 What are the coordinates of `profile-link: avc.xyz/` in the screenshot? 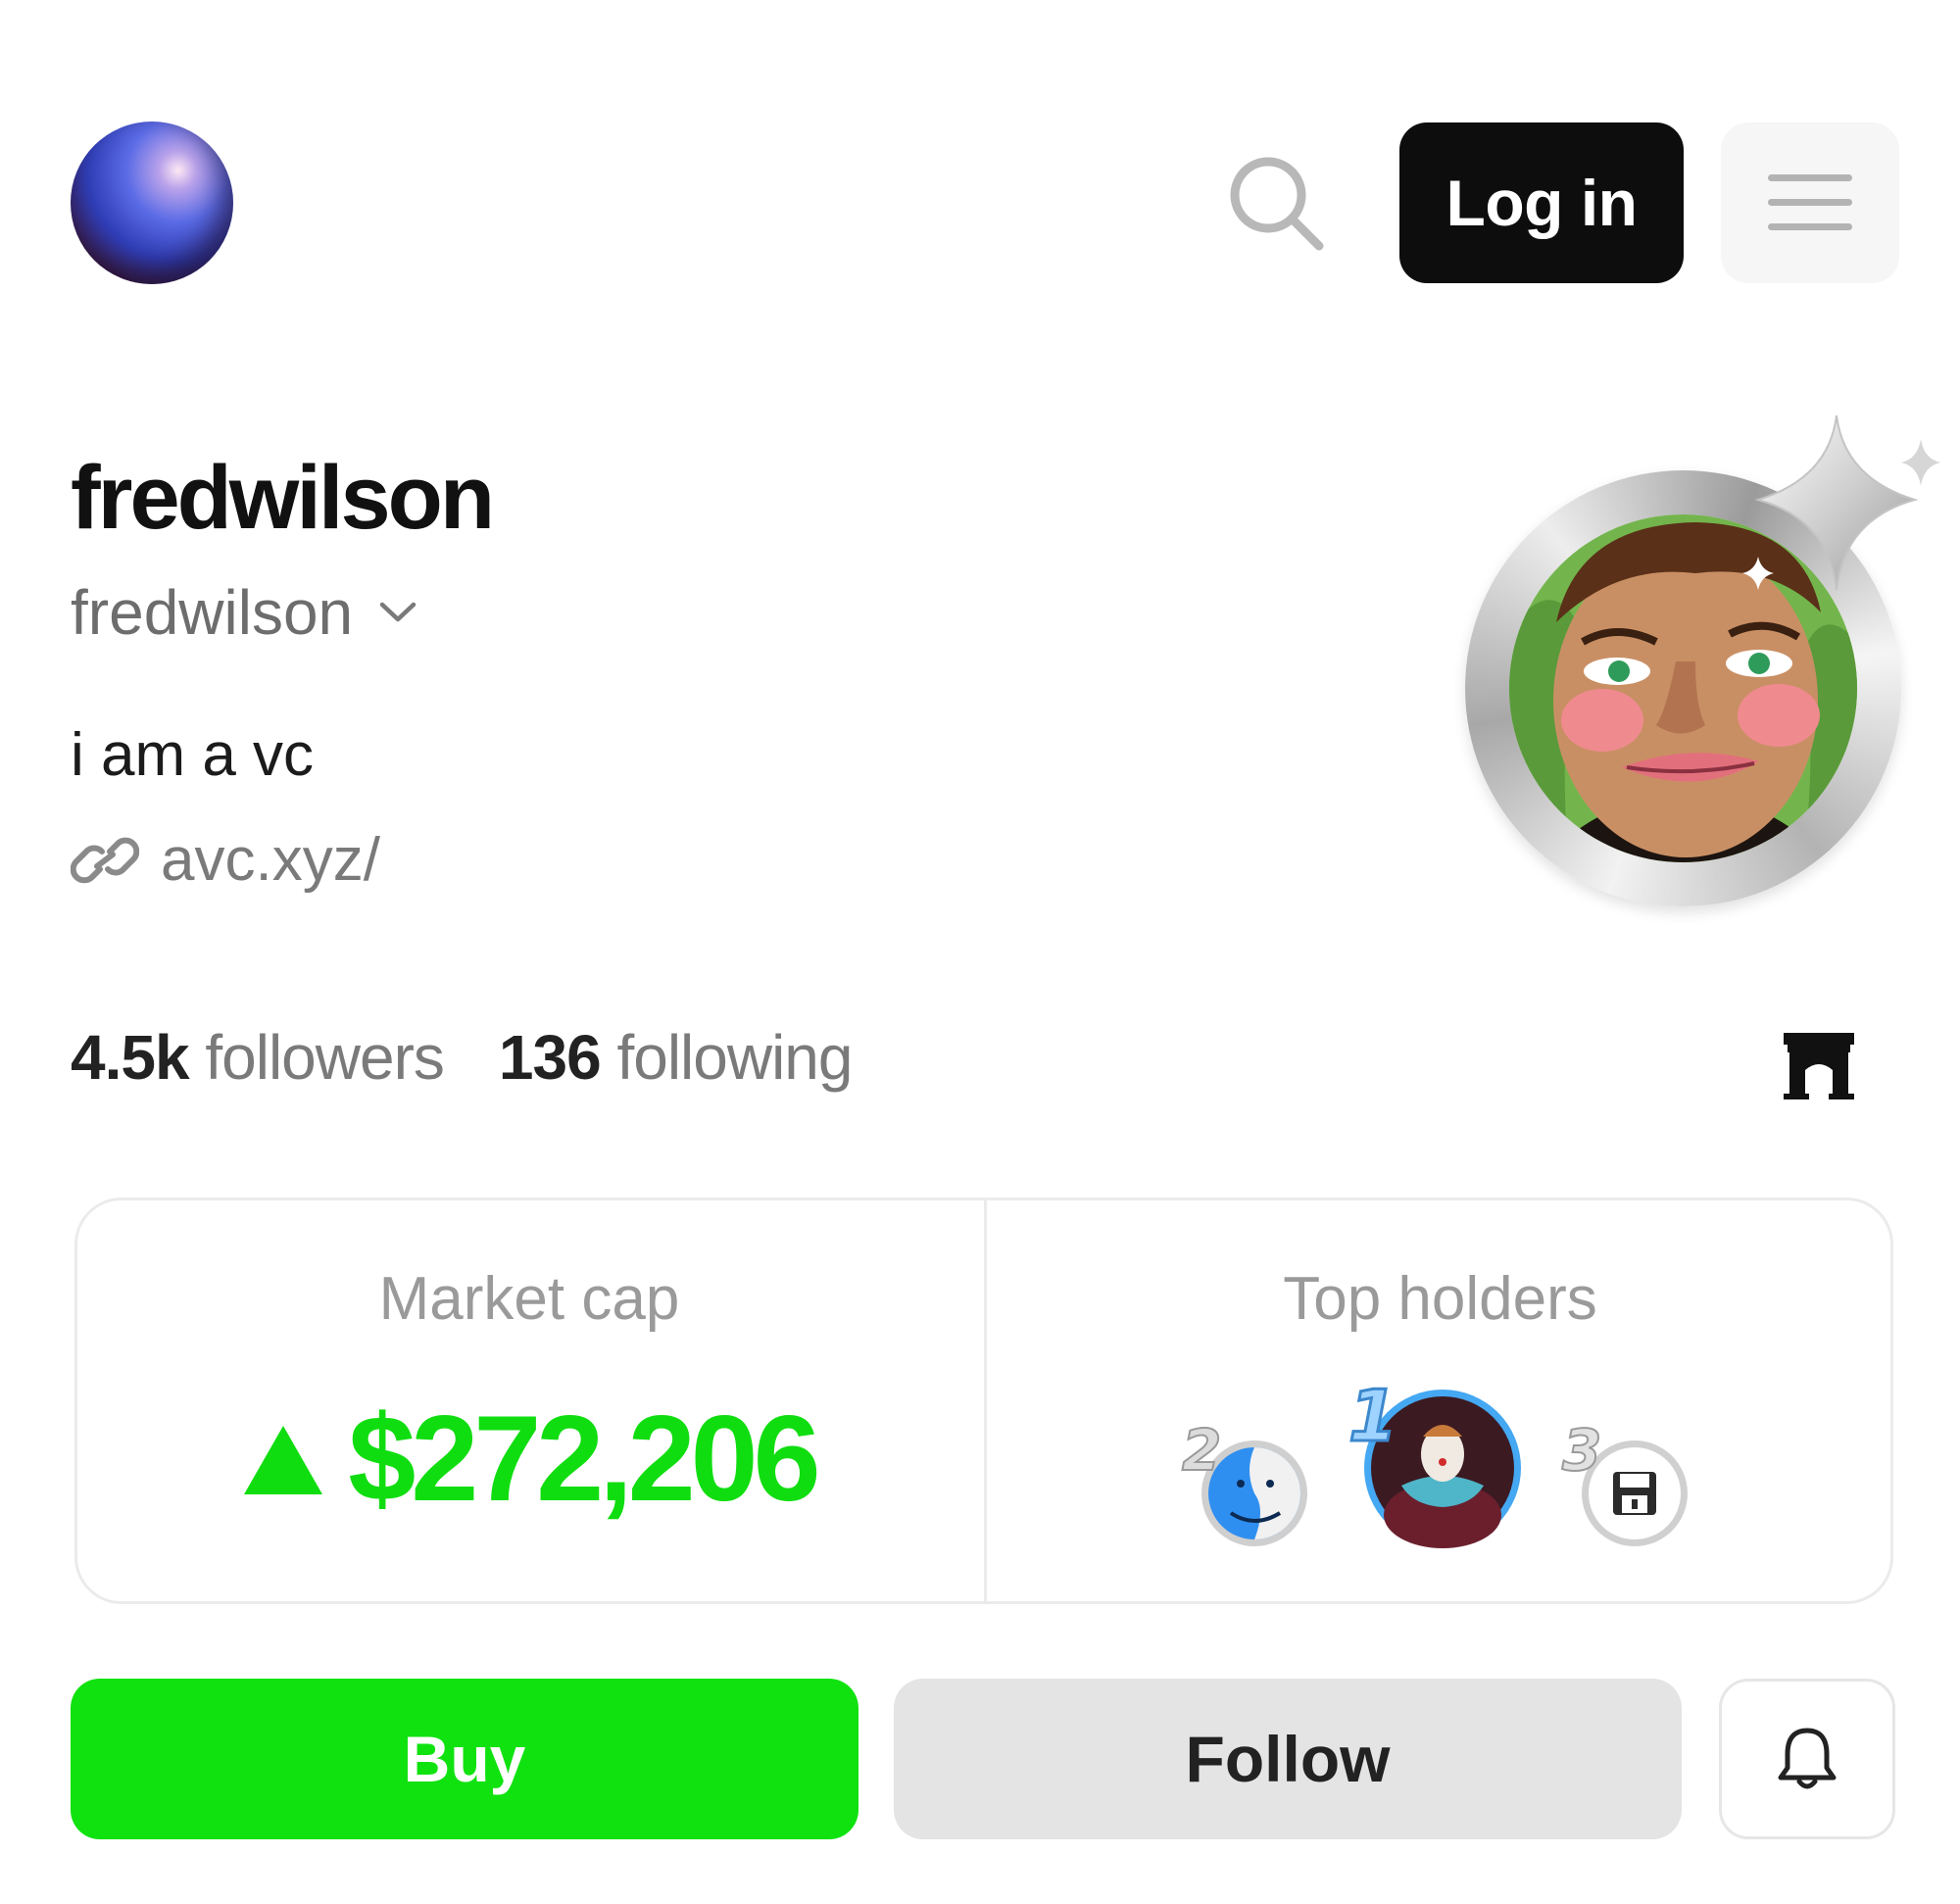 It's located at (225, 860).